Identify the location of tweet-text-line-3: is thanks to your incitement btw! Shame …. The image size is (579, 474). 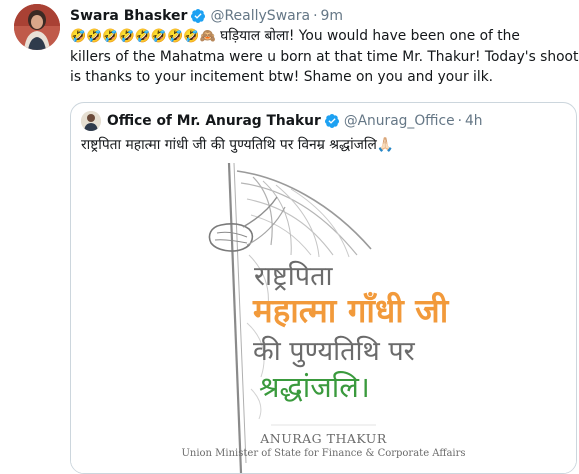
(282, 77).